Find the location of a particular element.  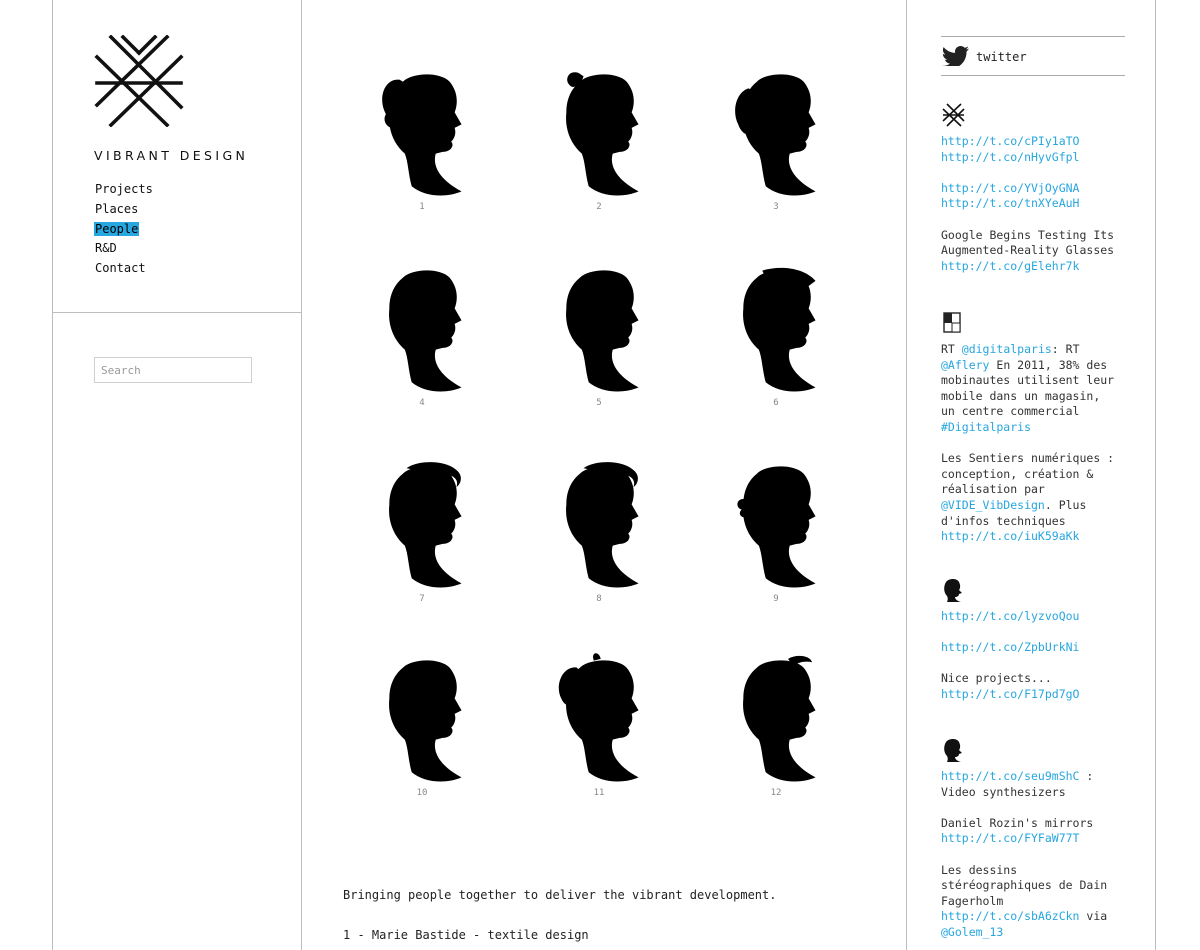

portrait-credit: 1 - Marie Bastide - textile design is located at coordinates (466, 935).